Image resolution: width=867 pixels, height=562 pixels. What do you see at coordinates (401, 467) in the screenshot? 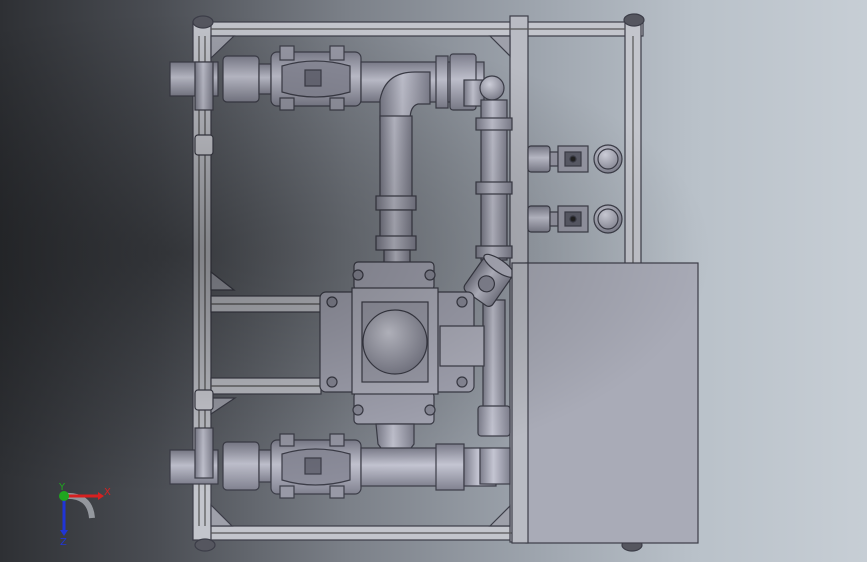
I see `bottom-header-pipe` at bounding box center [401, 467].